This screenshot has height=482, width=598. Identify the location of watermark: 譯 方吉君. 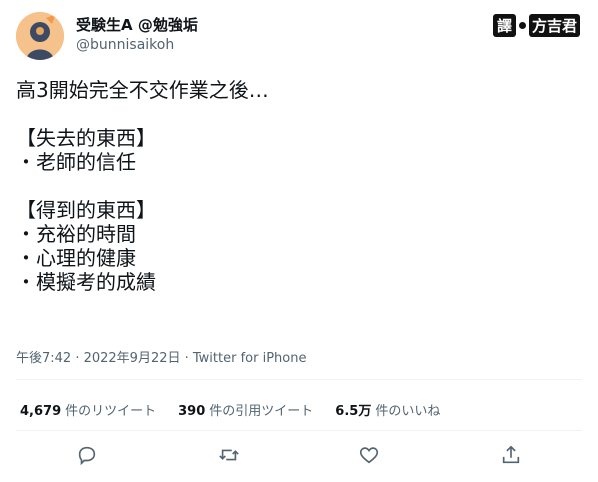
(536, 25).